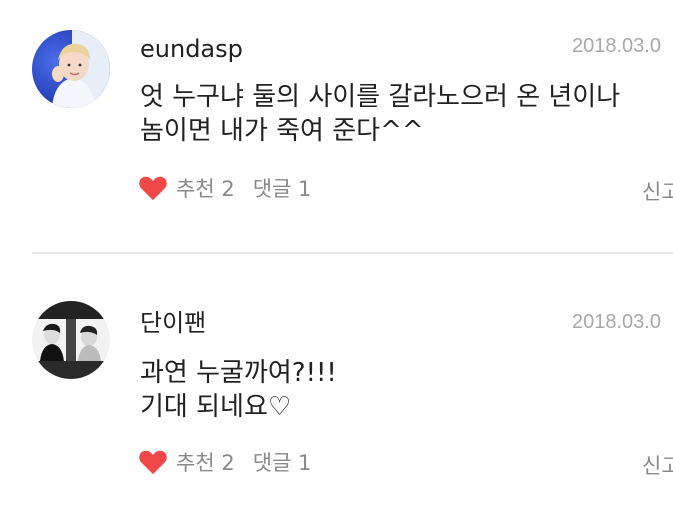 The image size is (673, 505). Describe the element at coordinates (352, 253) in the screenshot. I see `divider` at that location.